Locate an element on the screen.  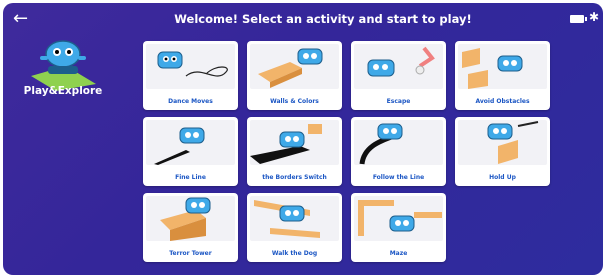
activity-label: Maze is located at coordinates (398, 253).